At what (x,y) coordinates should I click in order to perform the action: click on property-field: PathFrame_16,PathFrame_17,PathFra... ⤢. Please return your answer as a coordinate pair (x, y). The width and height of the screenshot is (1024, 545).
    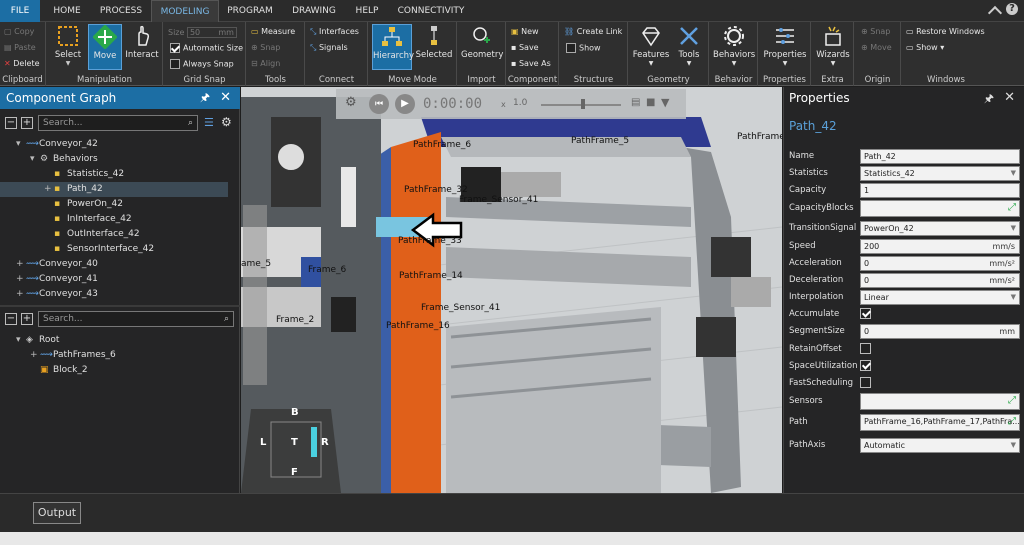
    Looking at the image, I should click on (940, 422).